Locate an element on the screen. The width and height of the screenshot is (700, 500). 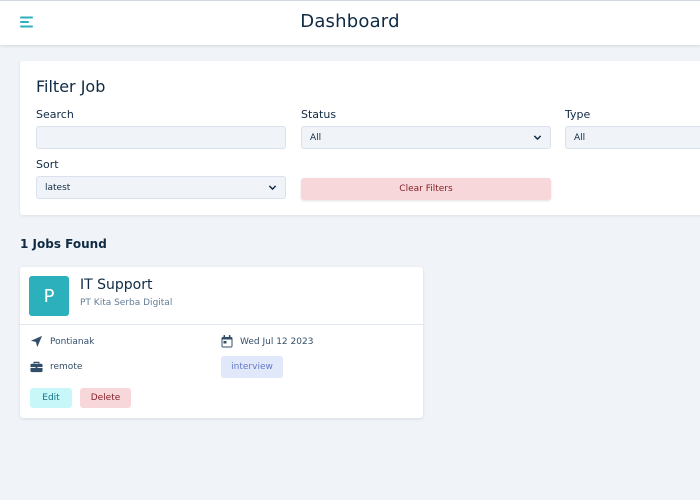
top-navbar: Dashboard is located at coordinates (350, 22).